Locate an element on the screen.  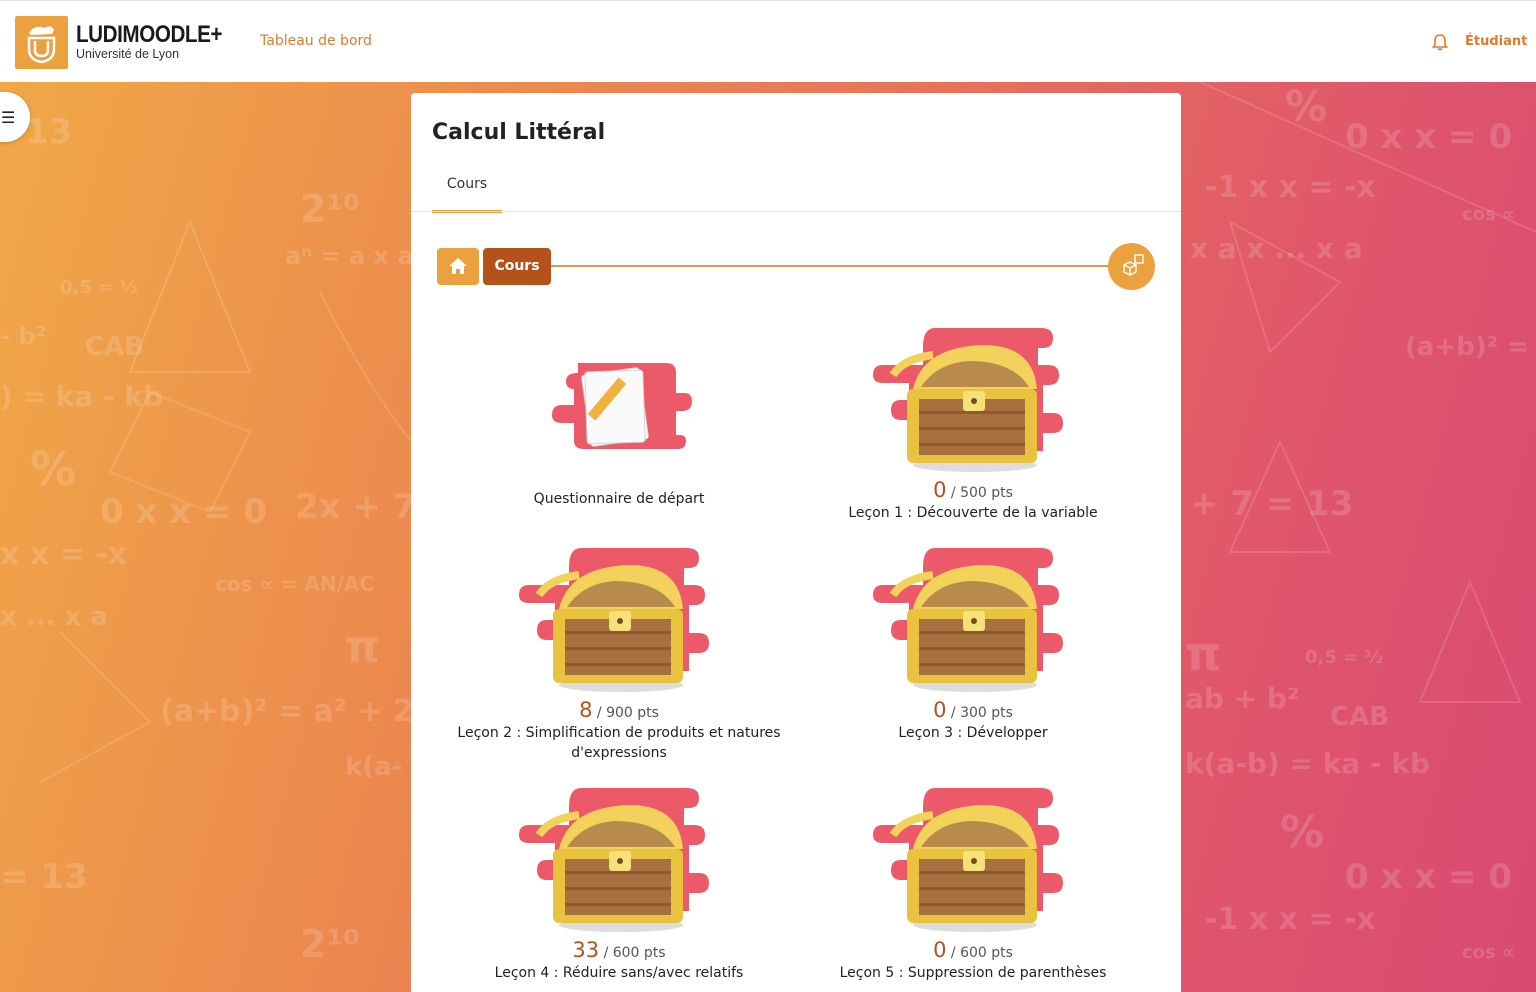
brand-subtitle: Université de Lyon is located at coordinates (128, 54).